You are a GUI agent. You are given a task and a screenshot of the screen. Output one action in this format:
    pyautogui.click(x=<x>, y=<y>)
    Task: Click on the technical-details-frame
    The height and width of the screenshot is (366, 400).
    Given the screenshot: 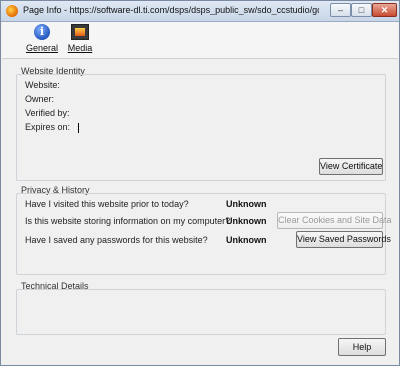 What is the action you would take?
    pyautogui.click(x=201, y=312)
    